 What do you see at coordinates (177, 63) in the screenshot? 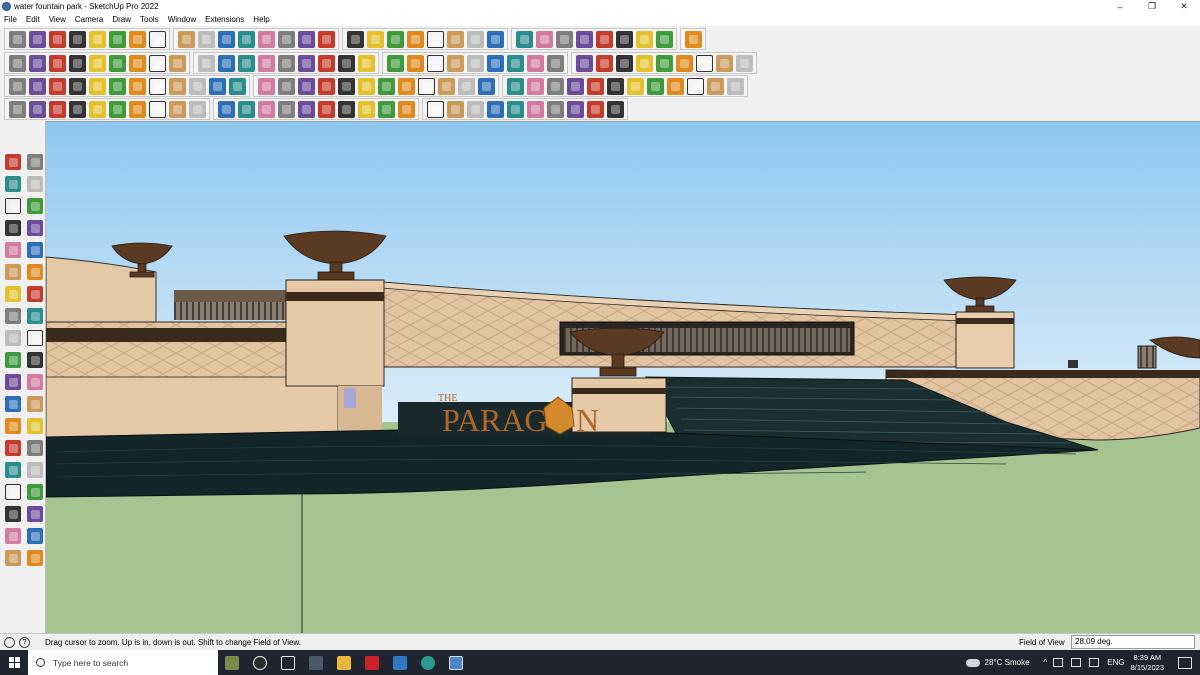
I see `back-edges-icon` at bounding box center [177, 63].